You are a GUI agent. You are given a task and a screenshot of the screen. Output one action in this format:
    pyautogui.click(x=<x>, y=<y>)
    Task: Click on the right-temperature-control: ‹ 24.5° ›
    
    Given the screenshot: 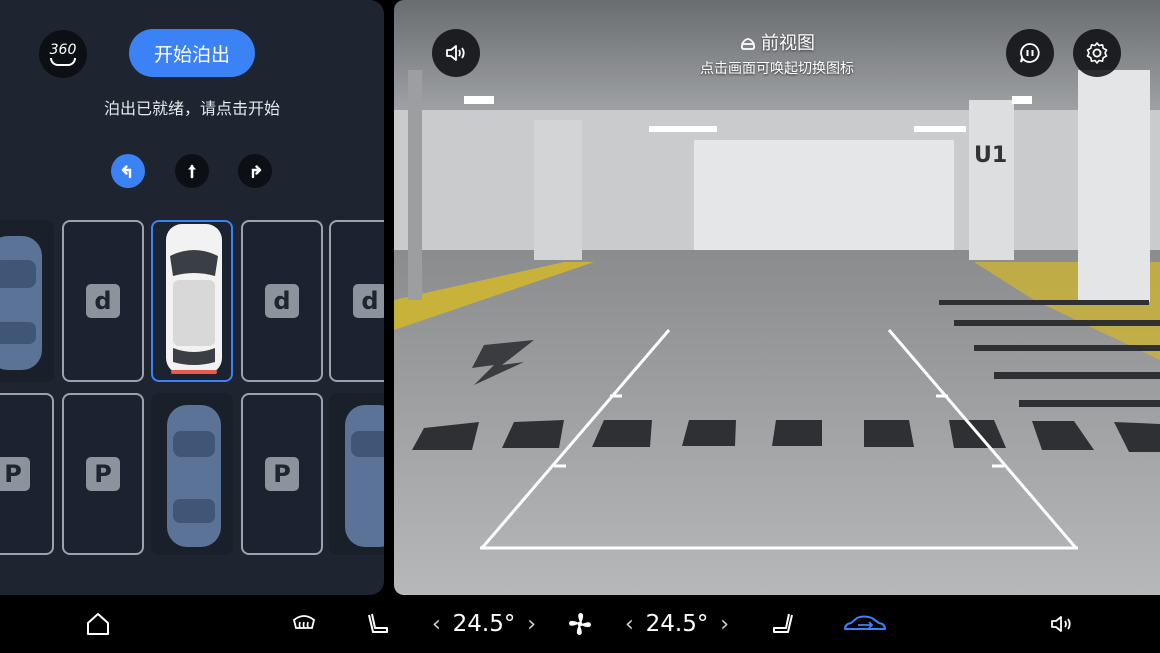 What is the action you would take?
    pyautogui.click(x=677, y=624)
    